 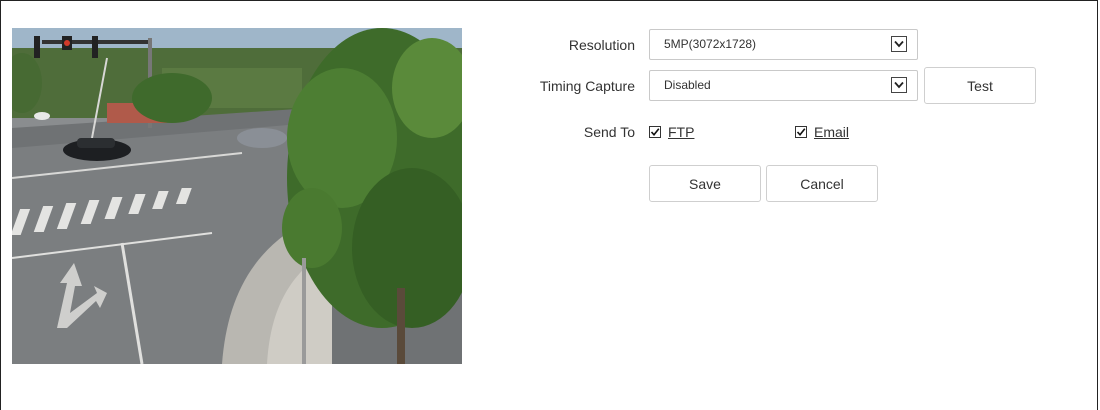 I want to click on ftp-checkbox, so click(x=655, y=132).